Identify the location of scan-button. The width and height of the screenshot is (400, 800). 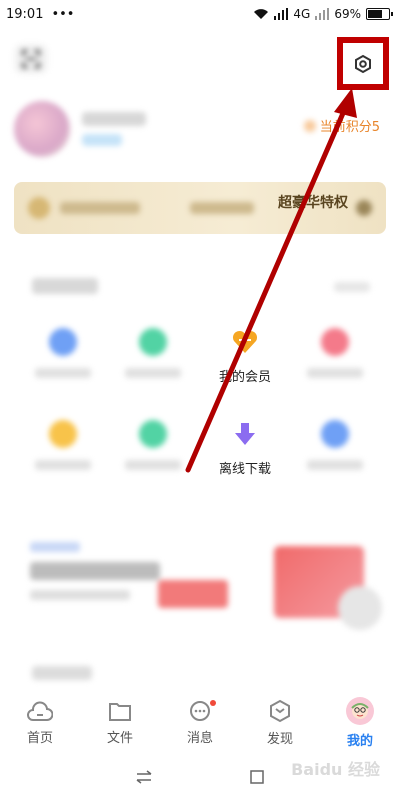
(31, 59).